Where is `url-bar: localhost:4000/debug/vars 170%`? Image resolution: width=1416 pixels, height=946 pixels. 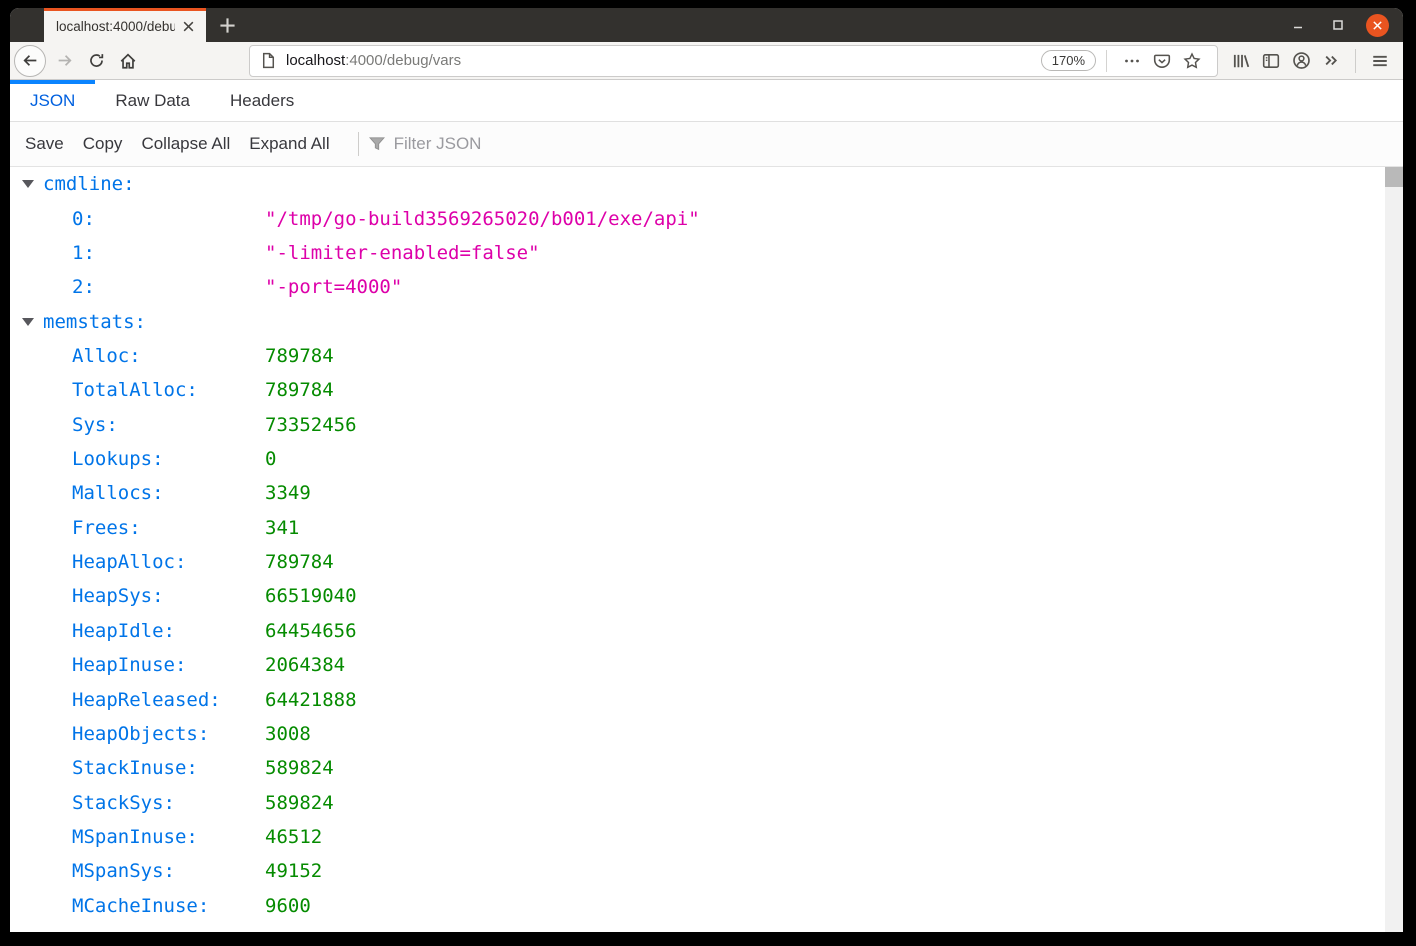
url-bar: localhost:4000/debug/vars 170% is located at coordinates (733, 60).